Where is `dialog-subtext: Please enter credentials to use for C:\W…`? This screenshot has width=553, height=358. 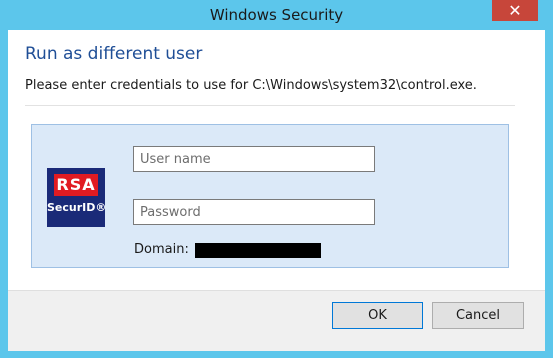 dialog-subtext: Please enter credentials to use for C:\W… is located at coordinates (251, 85).